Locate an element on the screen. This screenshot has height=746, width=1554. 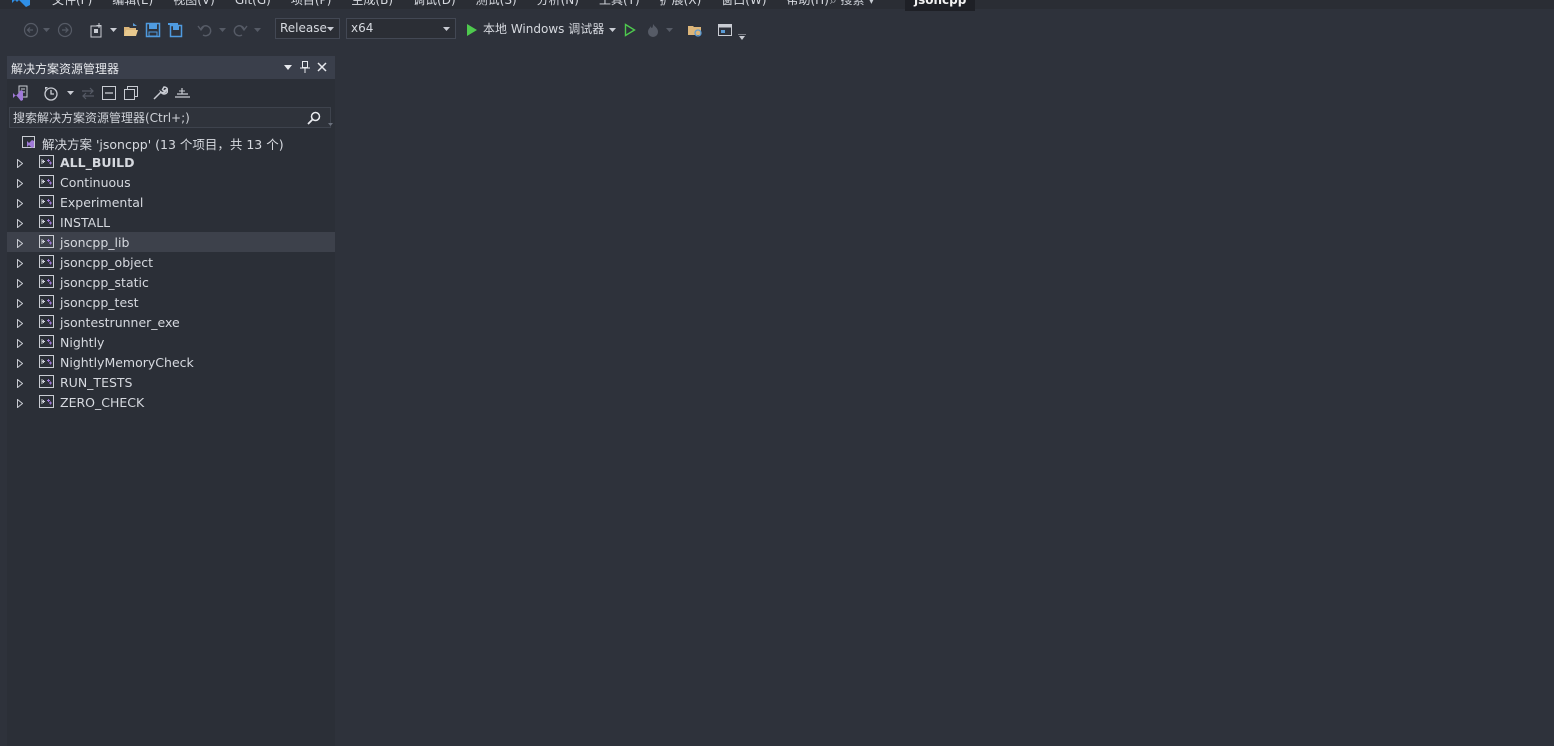
toolbar-options-icon is located at coordinates (742, 37).